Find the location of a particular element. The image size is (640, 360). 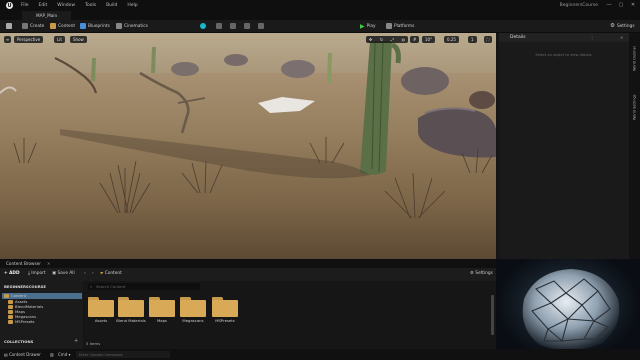

add-button: + ADD is located at coordinates (12, 273).